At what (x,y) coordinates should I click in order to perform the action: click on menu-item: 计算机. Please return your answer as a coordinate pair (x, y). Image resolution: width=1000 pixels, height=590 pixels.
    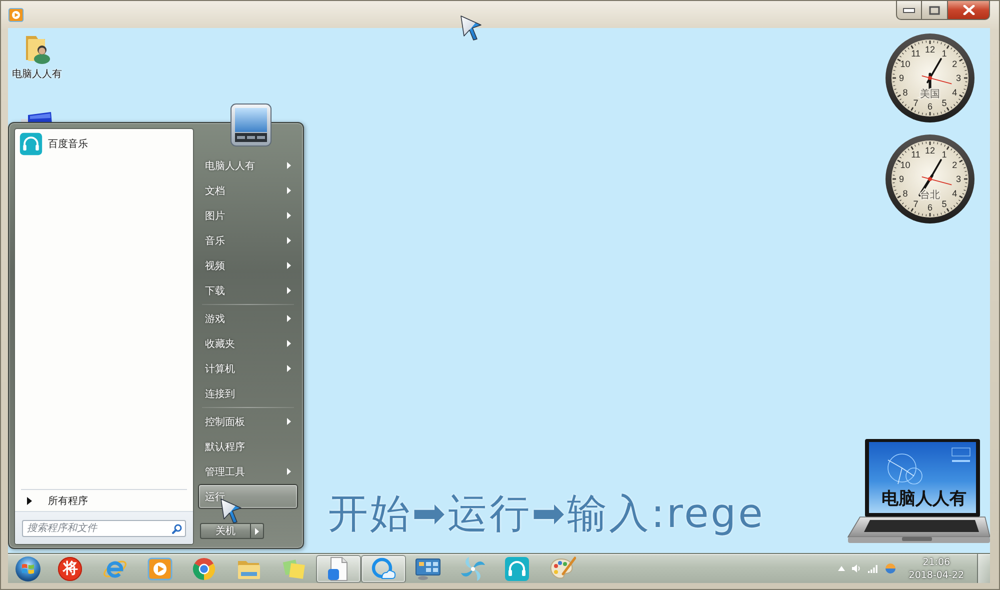
    Looking at the image, I should click on (248, 368).